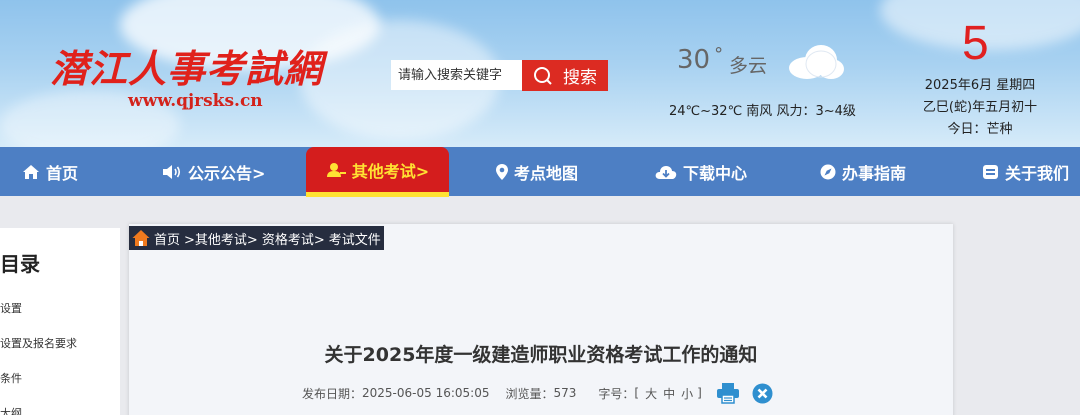  I want to click on font-size-medium: 中, so click(669, 393).